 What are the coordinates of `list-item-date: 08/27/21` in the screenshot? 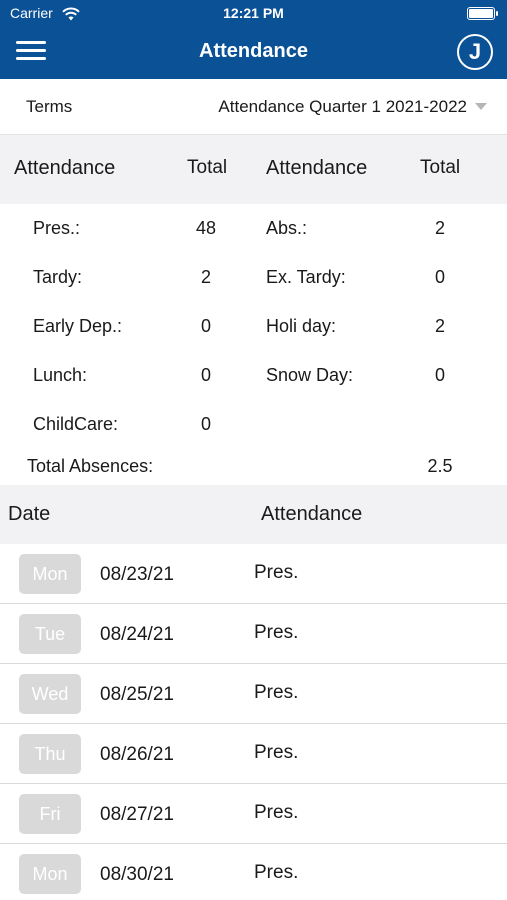 It's located at (137, 814).